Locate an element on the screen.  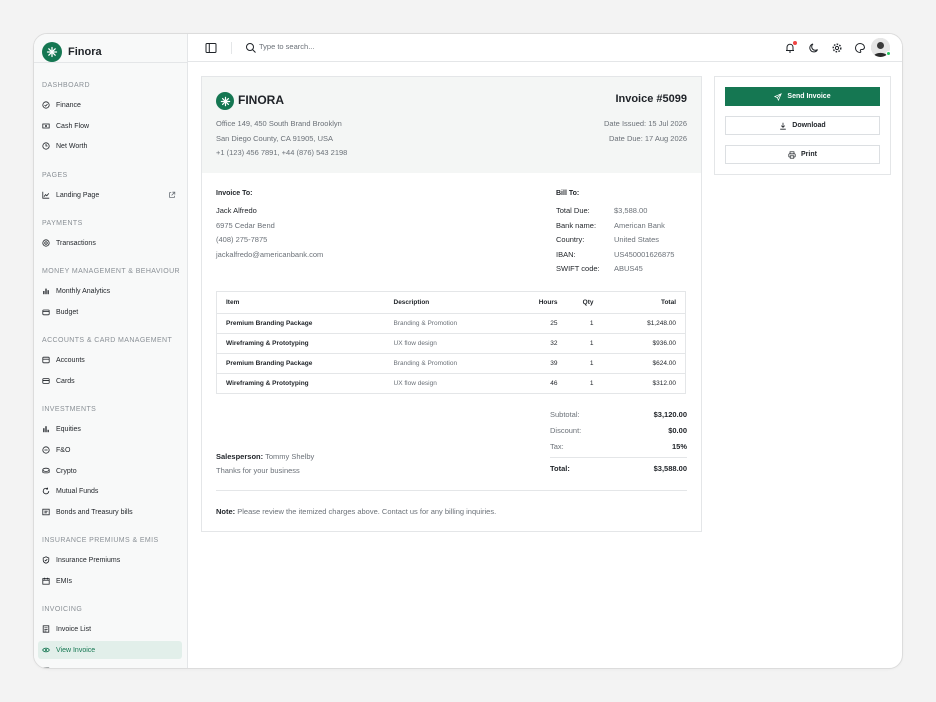
column-header-hours: Hours is located at coordinates (539, 302).